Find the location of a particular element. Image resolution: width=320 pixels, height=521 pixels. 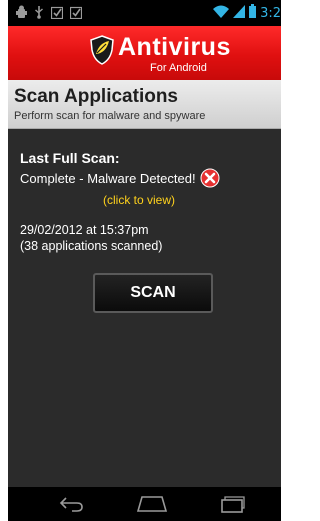

status-time: 3:2 is located at coordinates (270, 13).